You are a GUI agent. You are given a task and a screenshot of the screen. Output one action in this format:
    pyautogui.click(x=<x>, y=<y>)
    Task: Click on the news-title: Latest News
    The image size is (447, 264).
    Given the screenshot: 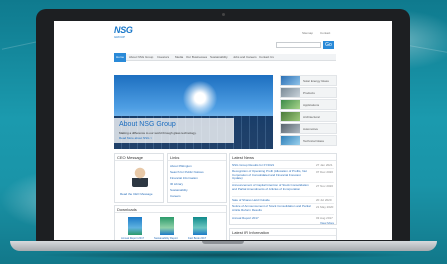 What is the action you would take?
    pyautogui.click(x=243, y=157)
    